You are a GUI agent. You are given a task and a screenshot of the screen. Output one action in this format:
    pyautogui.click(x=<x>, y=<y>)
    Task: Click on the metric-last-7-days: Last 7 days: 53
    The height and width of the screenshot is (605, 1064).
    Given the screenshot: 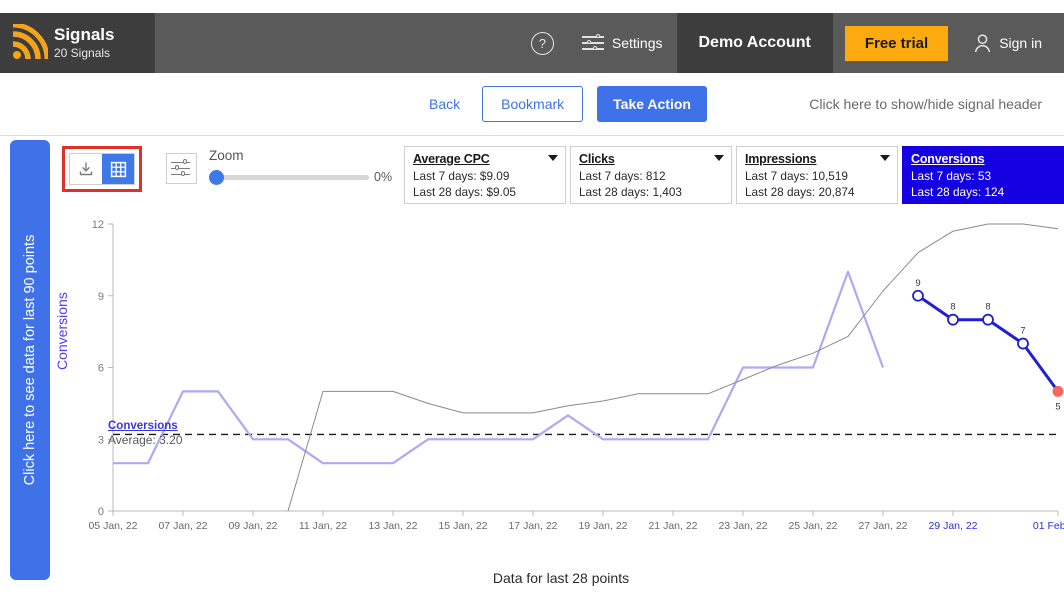 What is the action you would take?
    pyautogui.click(x=951, y=175)
    